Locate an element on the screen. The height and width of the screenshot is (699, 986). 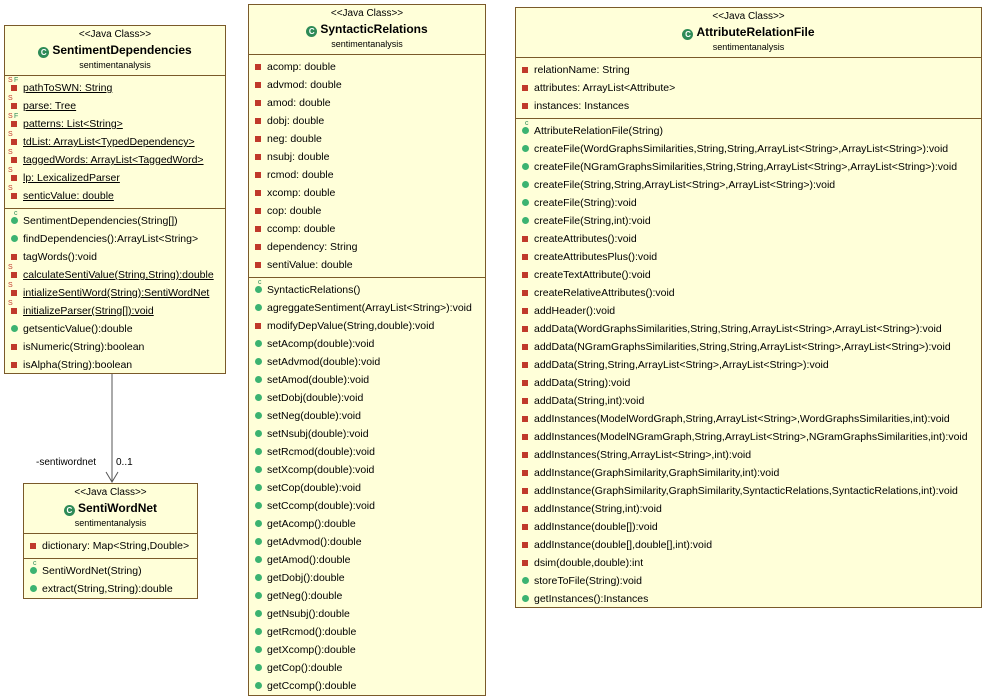
field-row: rcmod: double is located at coordinates (367, 175).